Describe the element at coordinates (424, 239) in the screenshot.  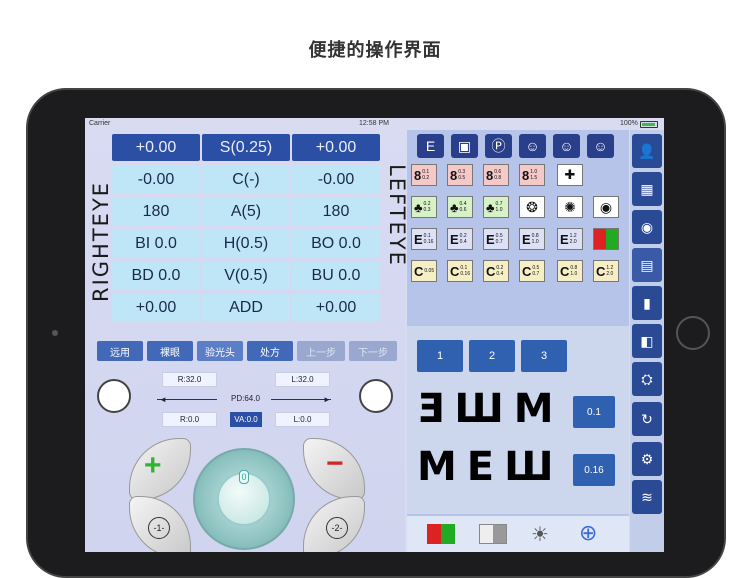
I see `chart-e-cell: E 0.1 0.16` at that location.